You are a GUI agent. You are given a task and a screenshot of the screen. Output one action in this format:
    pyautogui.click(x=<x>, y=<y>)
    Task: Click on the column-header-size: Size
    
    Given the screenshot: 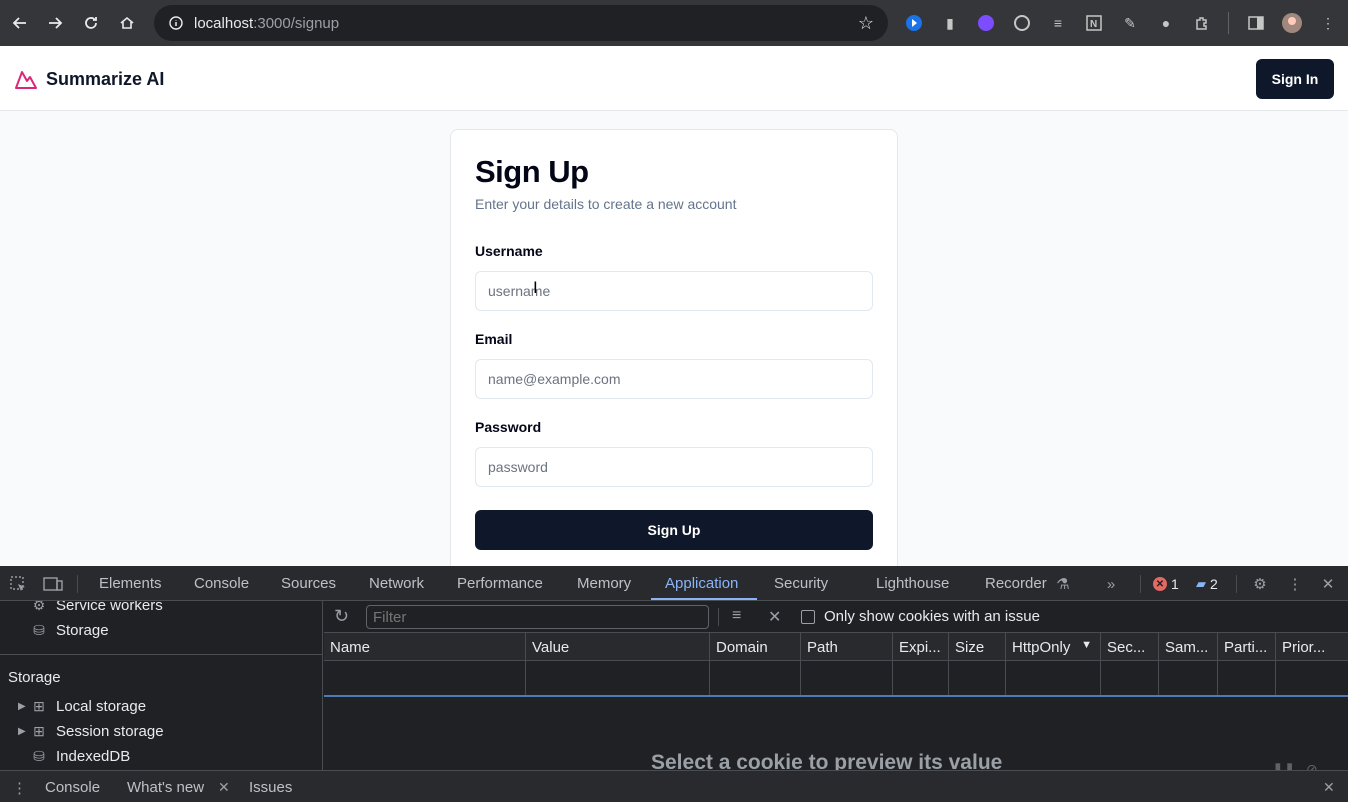 What is the action you would take?
    pyautogui.click(x=977, y=647)
    